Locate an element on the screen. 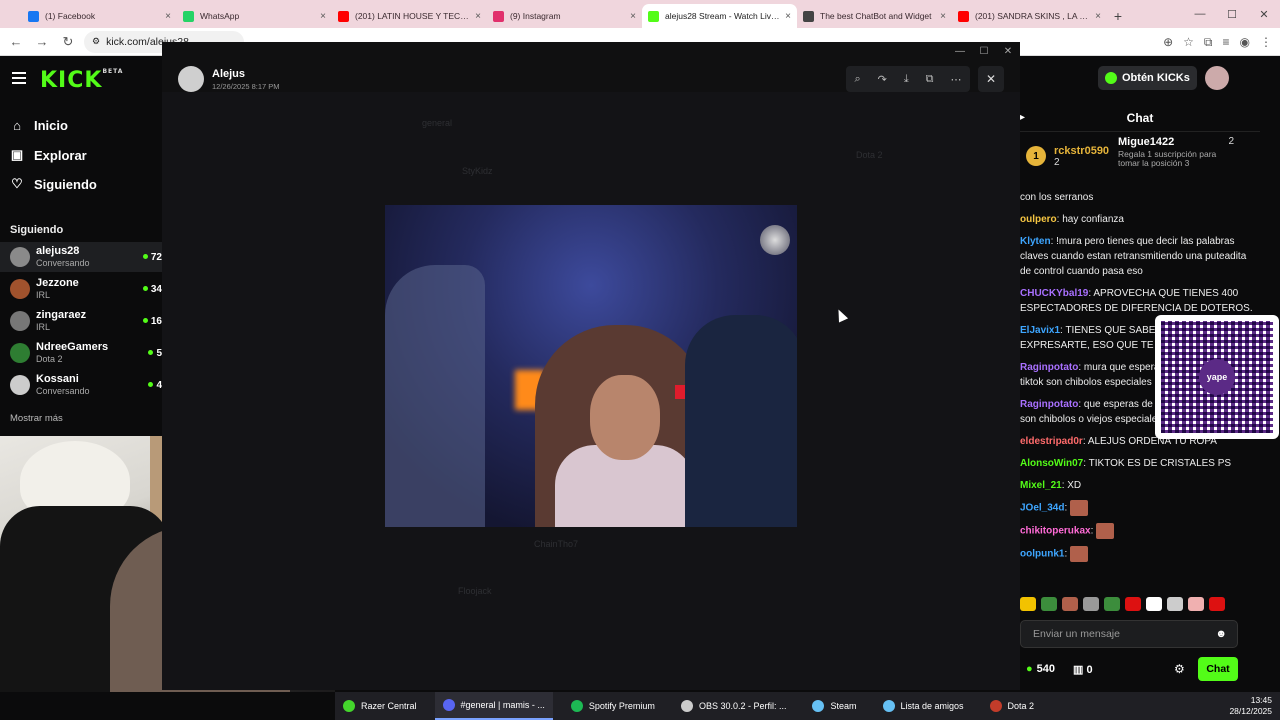  following-item: Kossani Conversando 4 is located at coordinates (81, 385).